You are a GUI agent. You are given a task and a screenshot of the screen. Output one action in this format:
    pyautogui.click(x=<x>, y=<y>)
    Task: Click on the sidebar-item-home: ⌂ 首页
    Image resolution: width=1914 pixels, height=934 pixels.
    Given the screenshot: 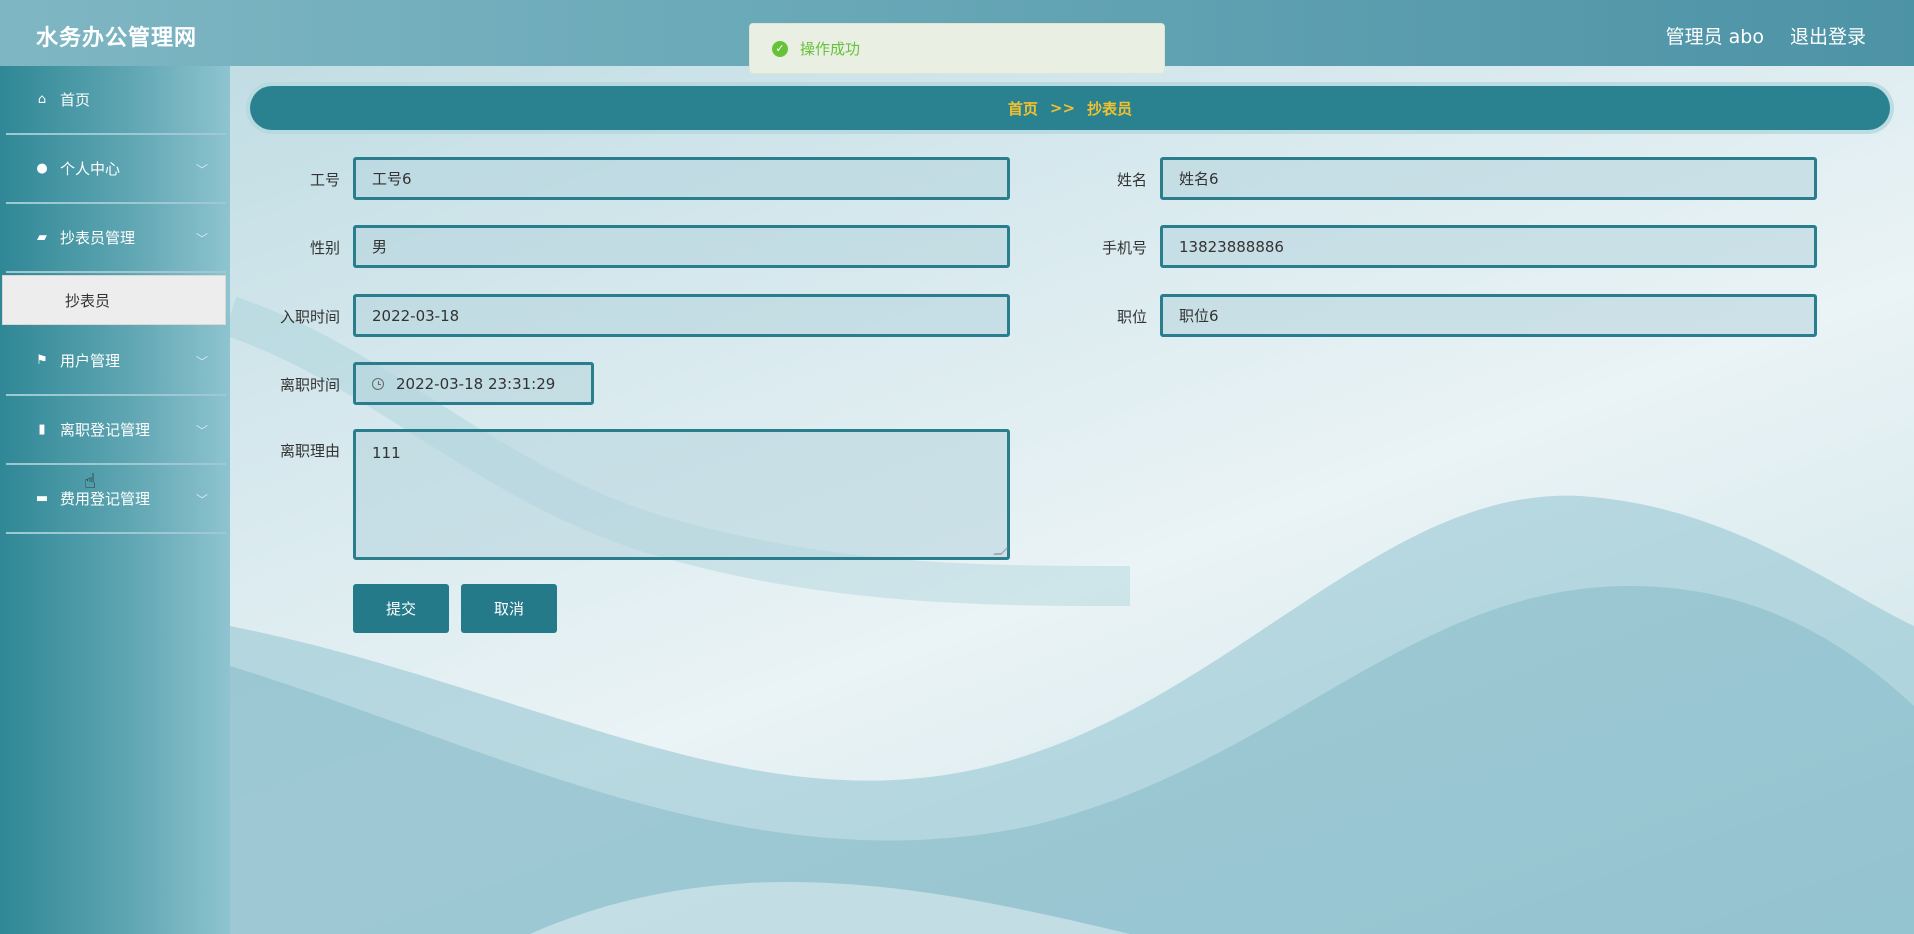 What is the action you would take?
    pyautogui.click(x=116, y=100)
    